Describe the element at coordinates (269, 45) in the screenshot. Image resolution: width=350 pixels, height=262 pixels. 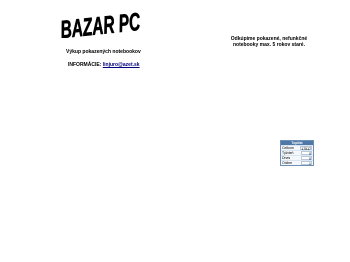
I see `notice-line-2: notebooky max. 5 rokov staré.` at that location.